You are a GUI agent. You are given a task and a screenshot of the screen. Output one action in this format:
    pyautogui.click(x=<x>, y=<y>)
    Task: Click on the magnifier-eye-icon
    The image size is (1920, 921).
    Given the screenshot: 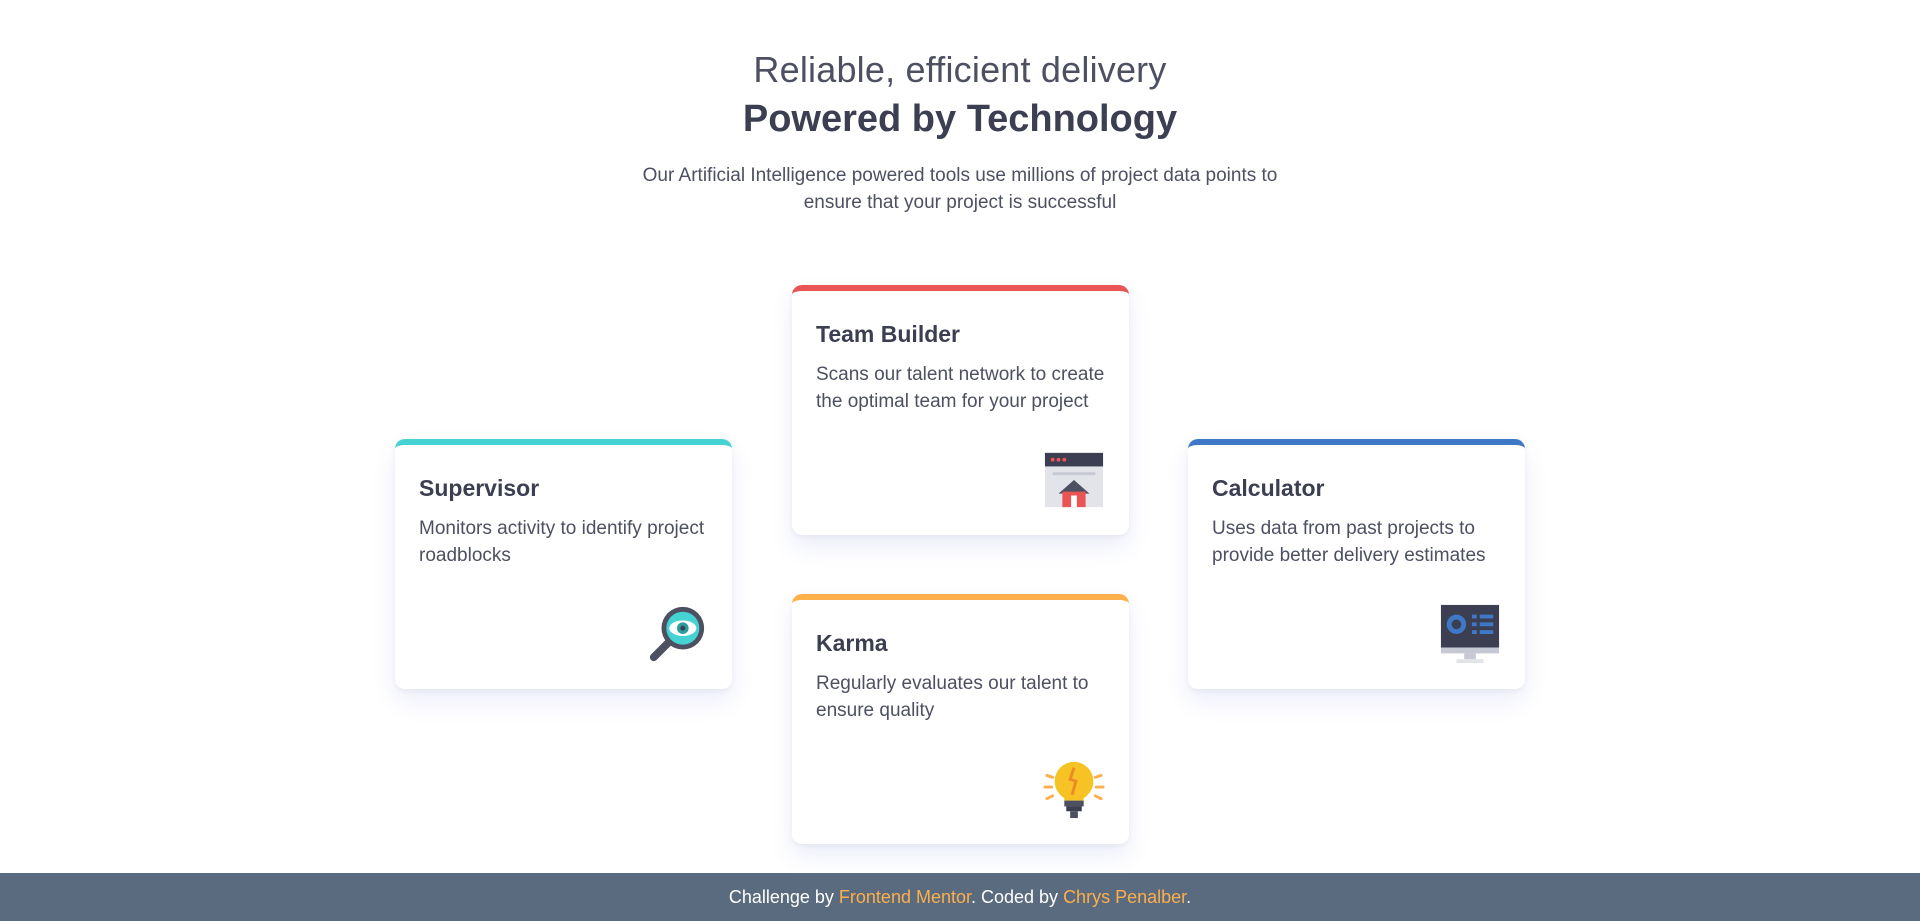 What is the action you would take?
    pyautogui.click(x=677, y=634)
    